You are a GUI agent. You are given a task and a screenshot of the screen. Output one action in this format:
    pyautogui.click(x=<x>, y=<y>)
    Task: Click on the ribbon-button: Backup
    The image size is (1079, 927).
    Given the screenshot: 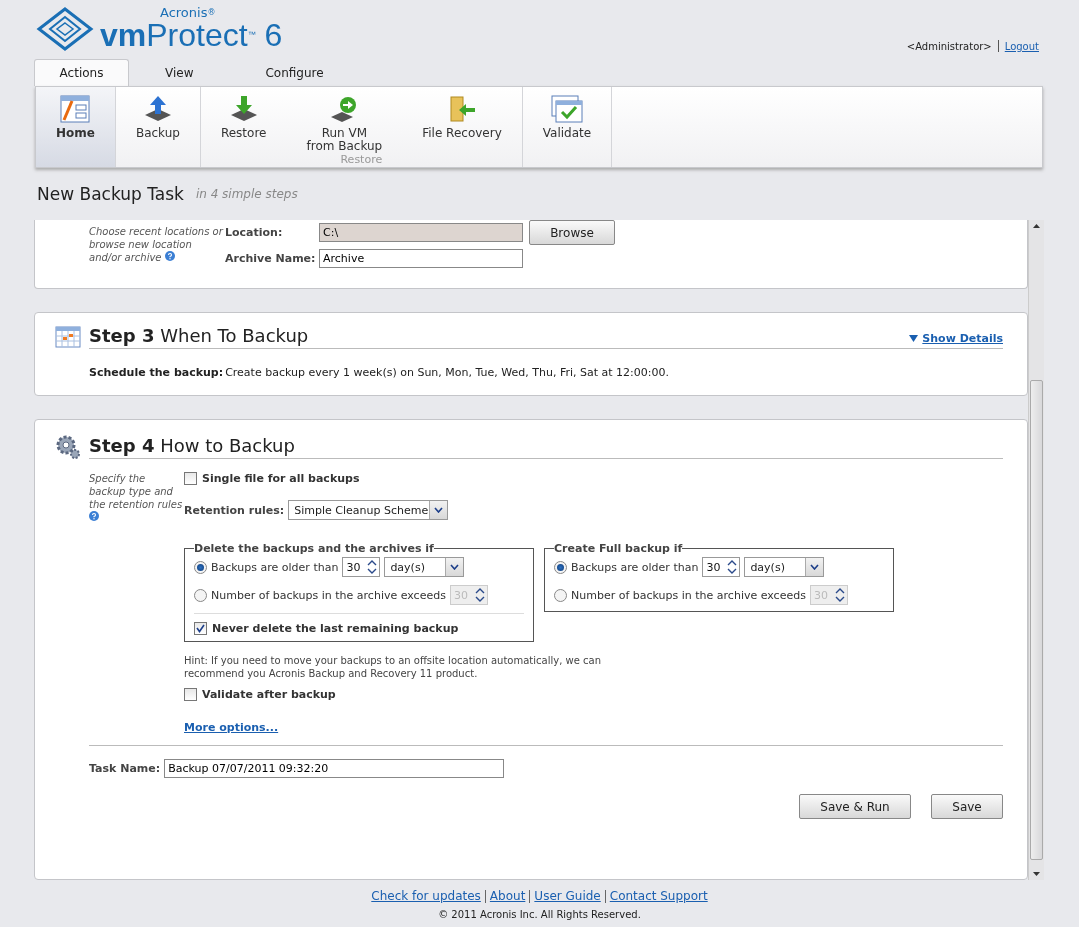 What is the action you would take?
    pyautogui.click(x=157, y=127)
    